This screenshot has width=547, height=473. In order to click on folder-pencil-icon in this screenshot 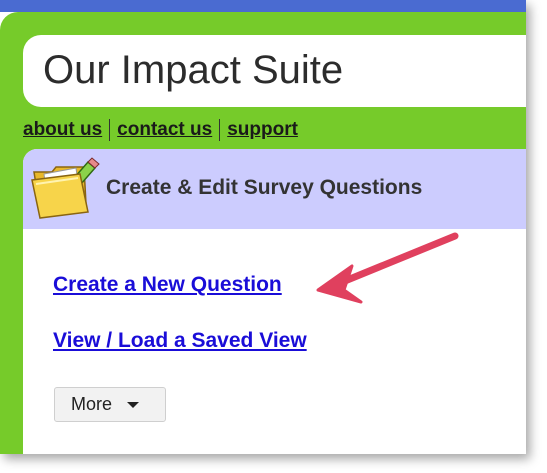, I will do `click(65, 188)`.